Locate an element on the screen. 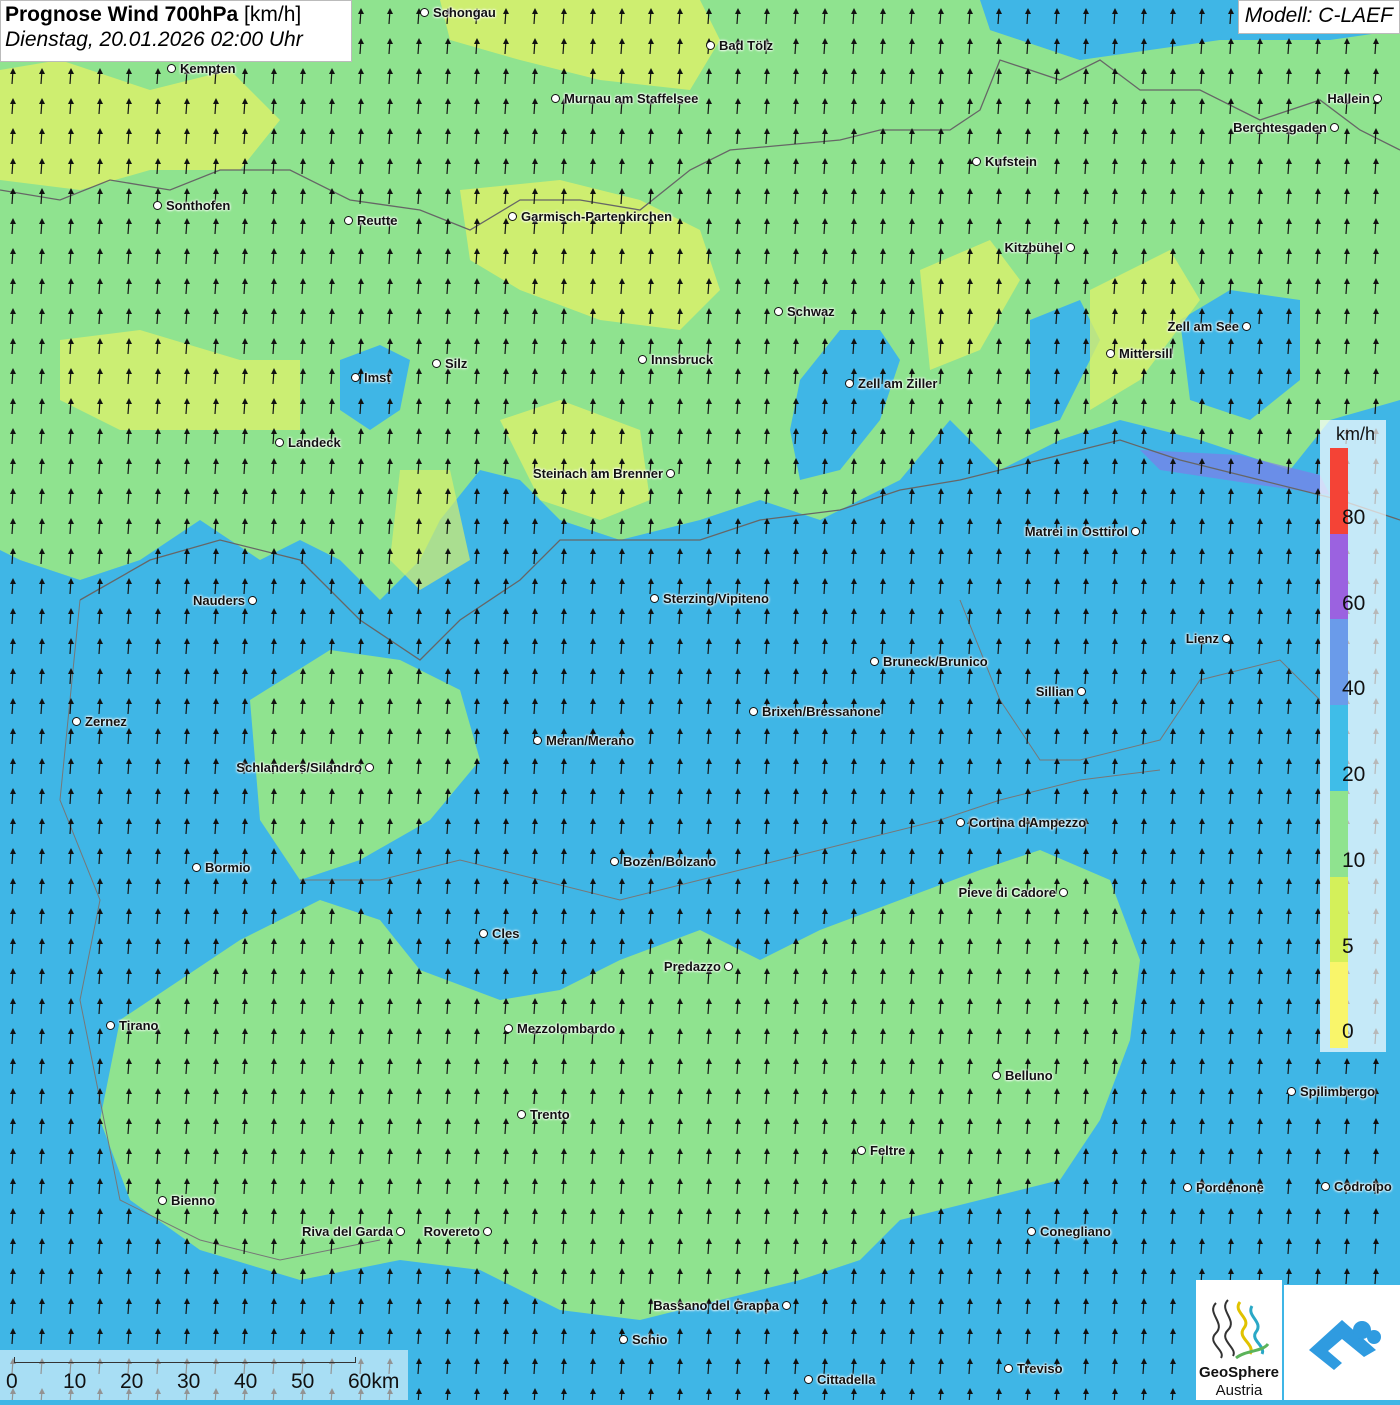 Image resolution: width=1400 pixels, height=1405 pixels. map-title-main: Prognose Wind 700hPa is located at coordinates (122, 14).